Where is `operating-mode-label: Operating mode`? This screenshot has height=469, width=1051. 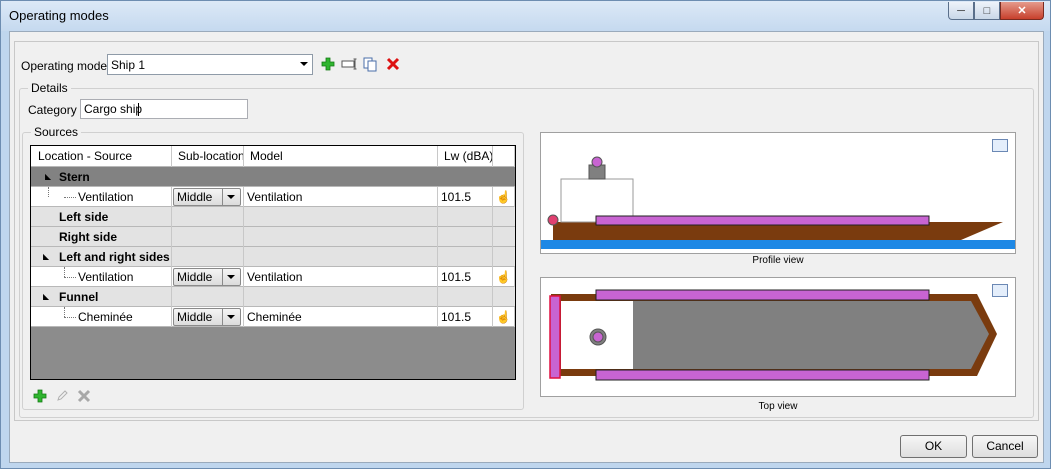
operating-mode-label: Operating mode is located at coordinates (64, 66).